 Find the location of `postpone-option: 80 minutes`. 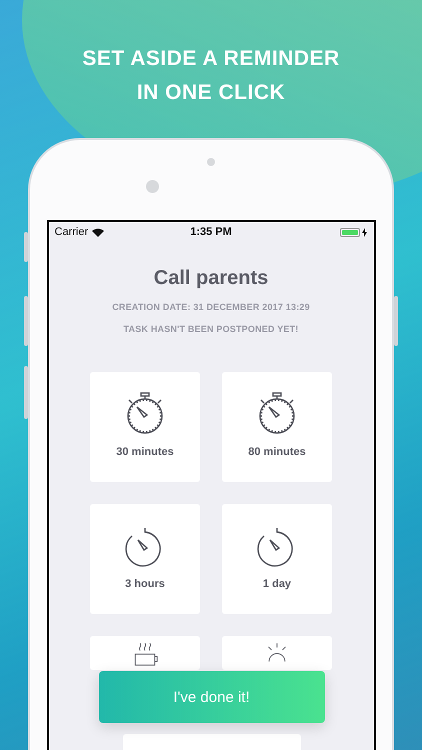

postpone-option: 80 minutes is located at coordinates (277, 427).